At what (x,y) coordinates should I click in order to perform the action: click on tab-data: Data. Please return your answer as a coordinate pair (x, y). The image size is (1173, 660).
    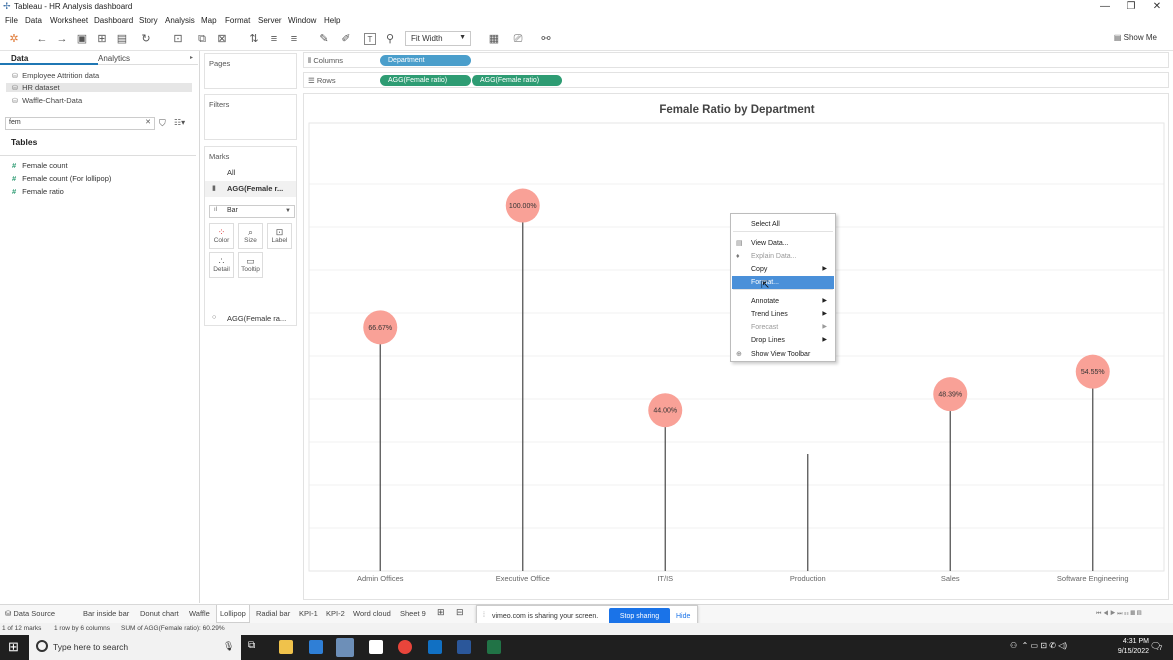
    Looking at the image, I should click on (49, 58).